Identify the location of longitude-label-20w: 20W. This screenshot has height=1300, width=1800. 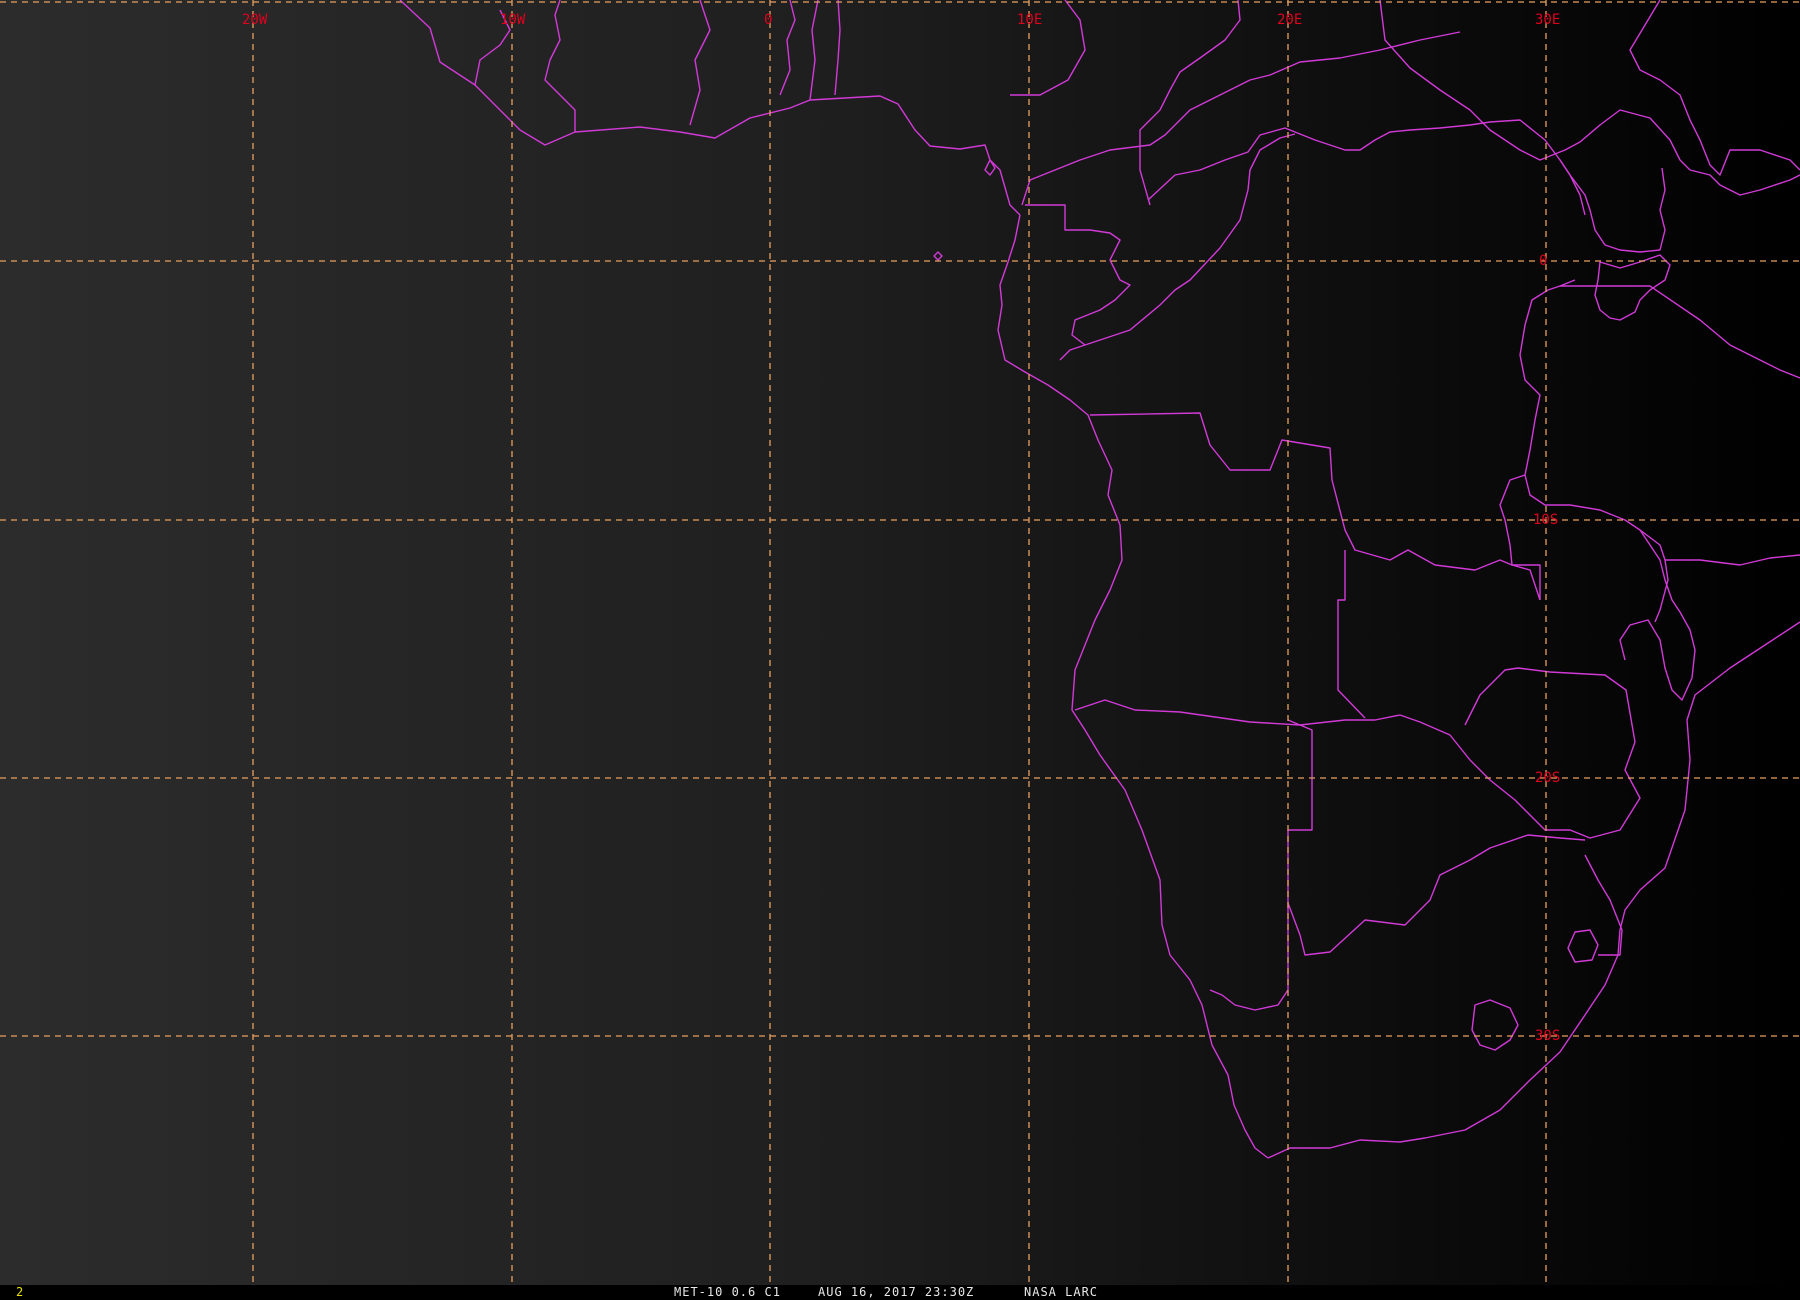
(255, 20).